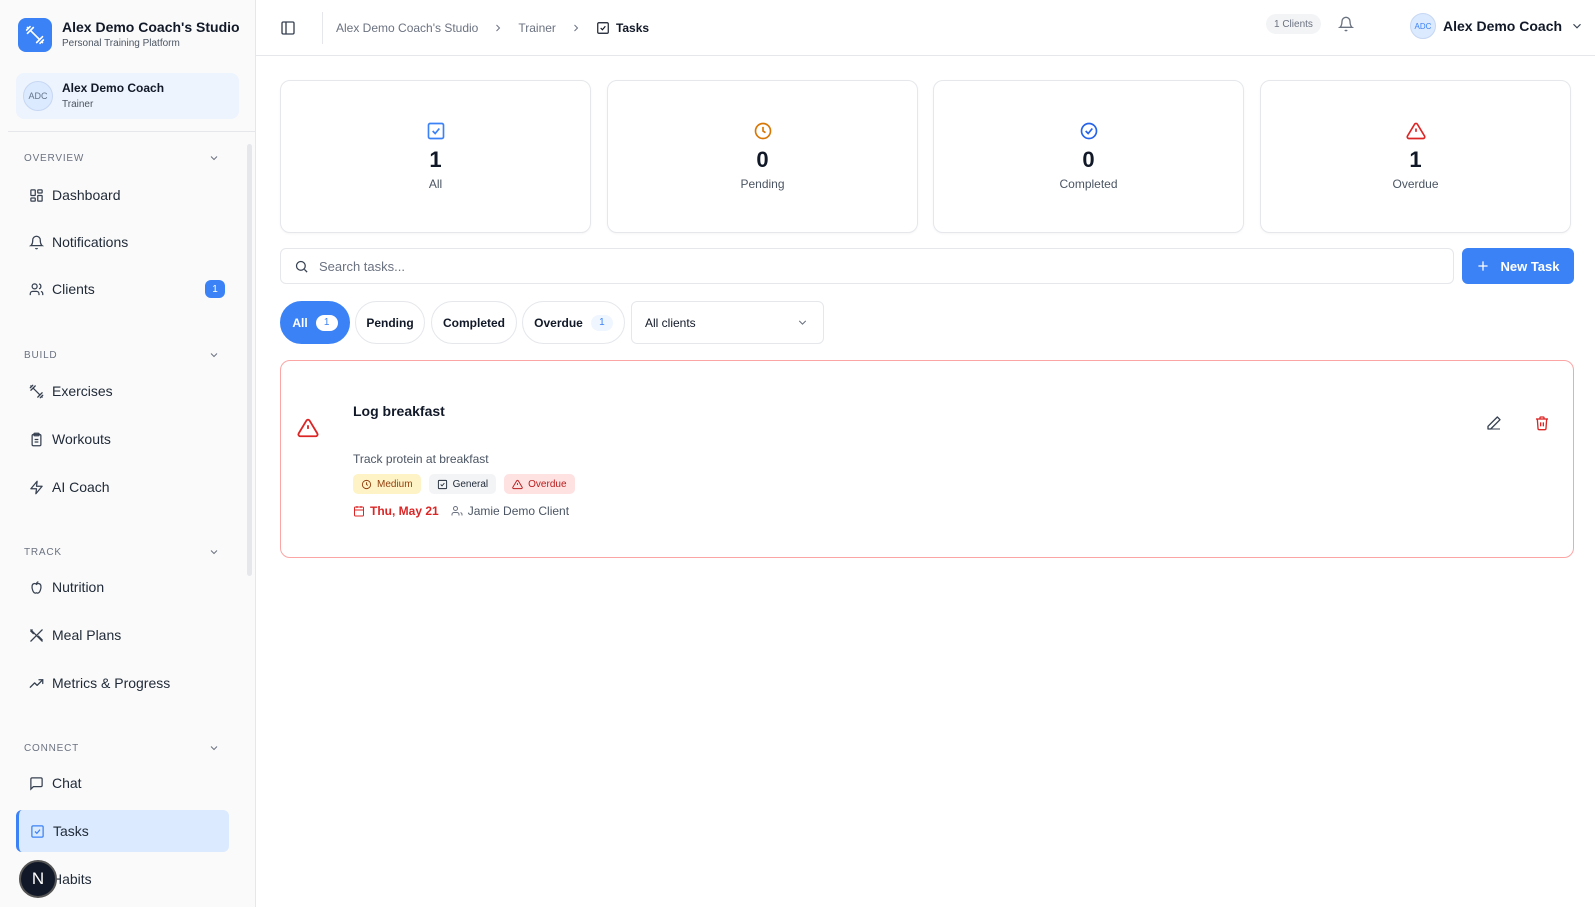 The image size is (1595, 907). What do you see at coordinates (762, 159) in the screenshot?
I see `stat-value: 0` at bounding box center [762, 159].